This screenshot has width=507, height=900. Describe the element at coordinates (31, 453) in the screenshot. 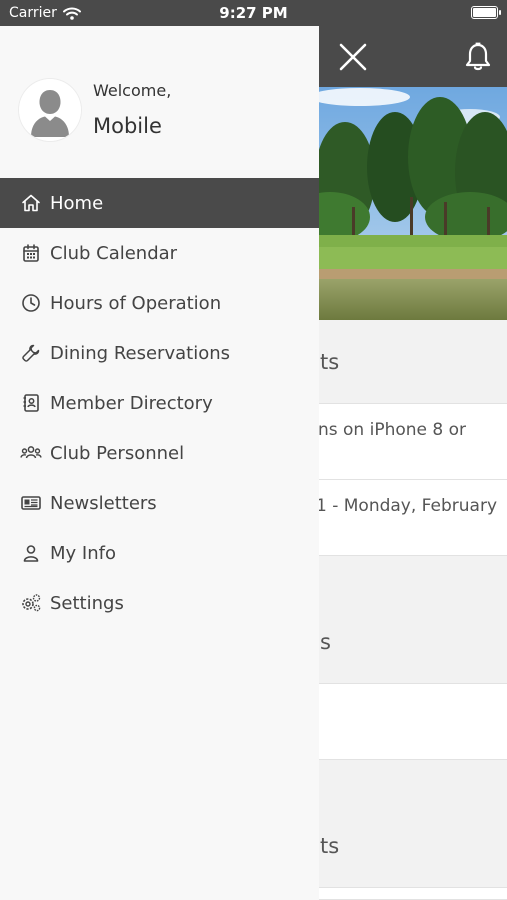

I see `group-icon` at that location.